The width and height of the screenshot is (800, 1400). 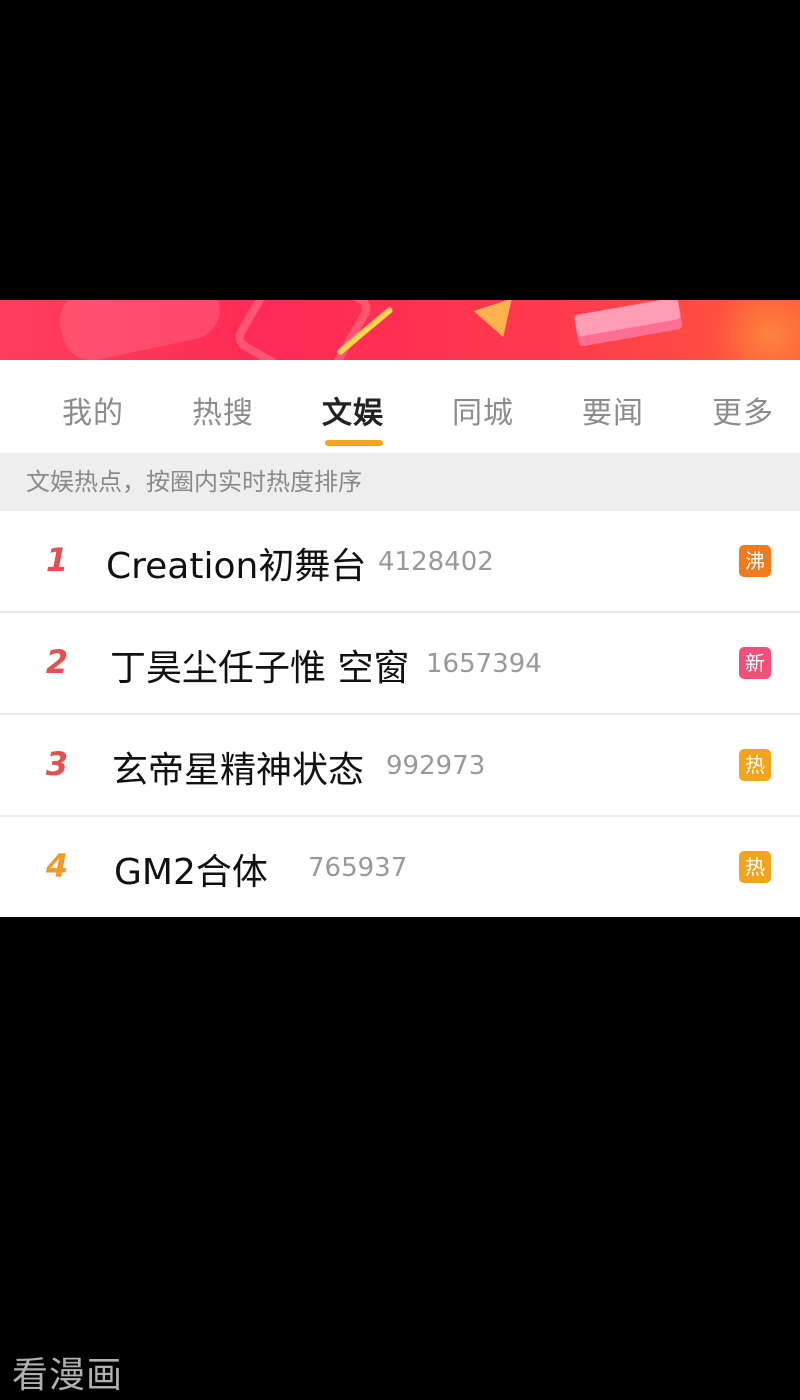 What do you see at coordinates (484, 664) in the screenshot?
I see `heat-count: 1657394` at bounding box center [484, 664].